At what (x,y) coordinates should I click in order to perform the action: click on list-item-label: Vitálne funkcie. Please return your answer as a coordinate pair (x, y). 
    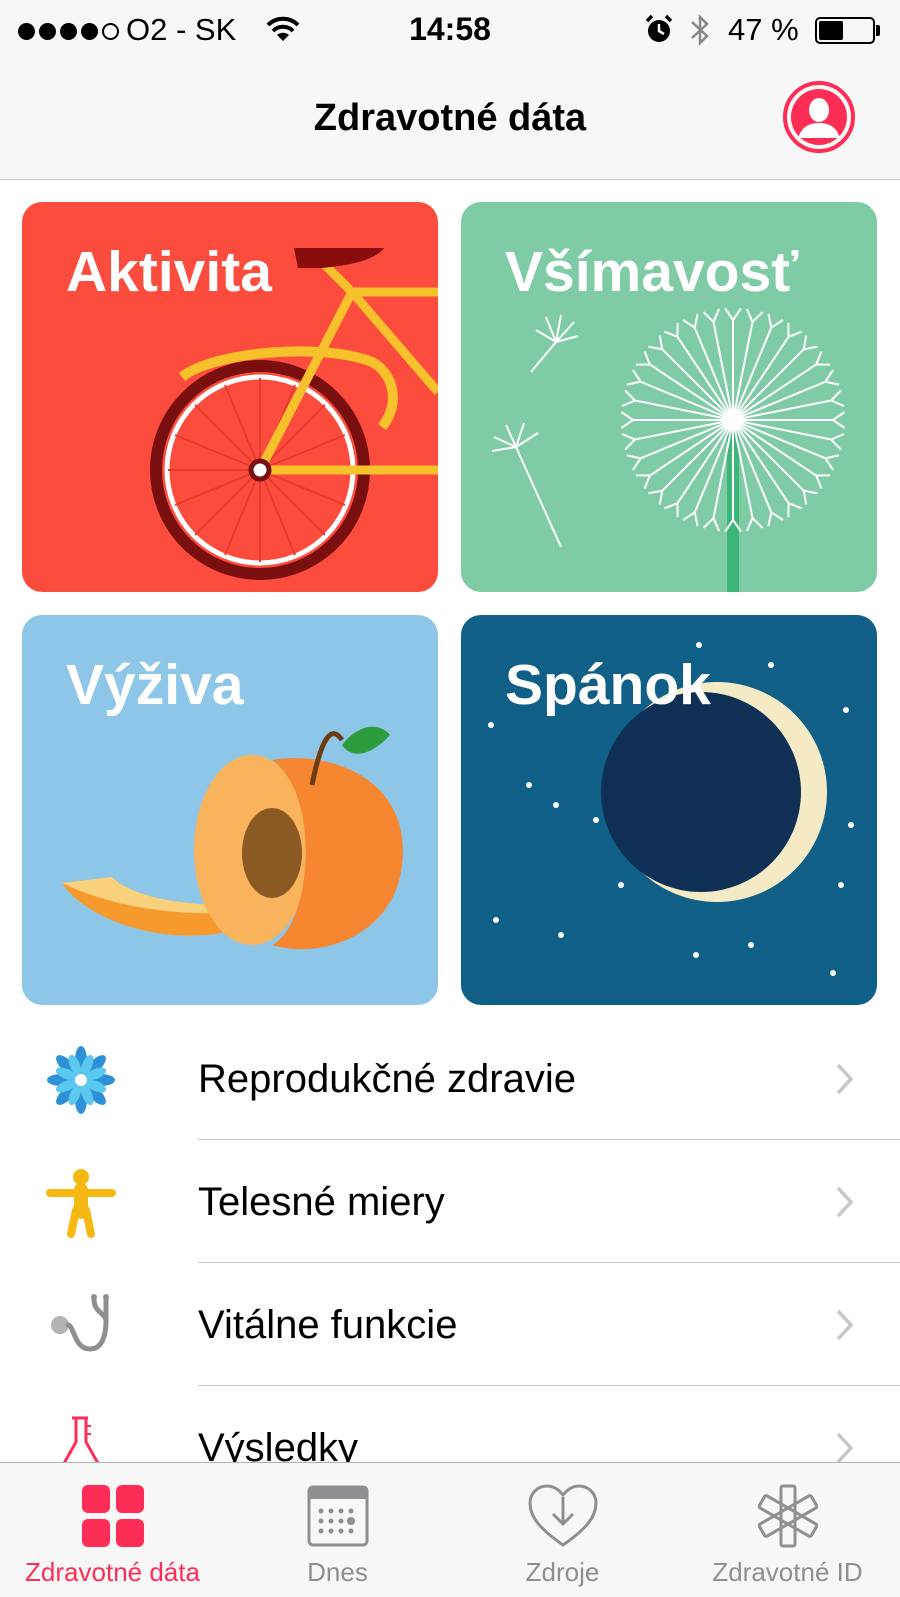
    Looking at the image, I should click on (328, 1325).